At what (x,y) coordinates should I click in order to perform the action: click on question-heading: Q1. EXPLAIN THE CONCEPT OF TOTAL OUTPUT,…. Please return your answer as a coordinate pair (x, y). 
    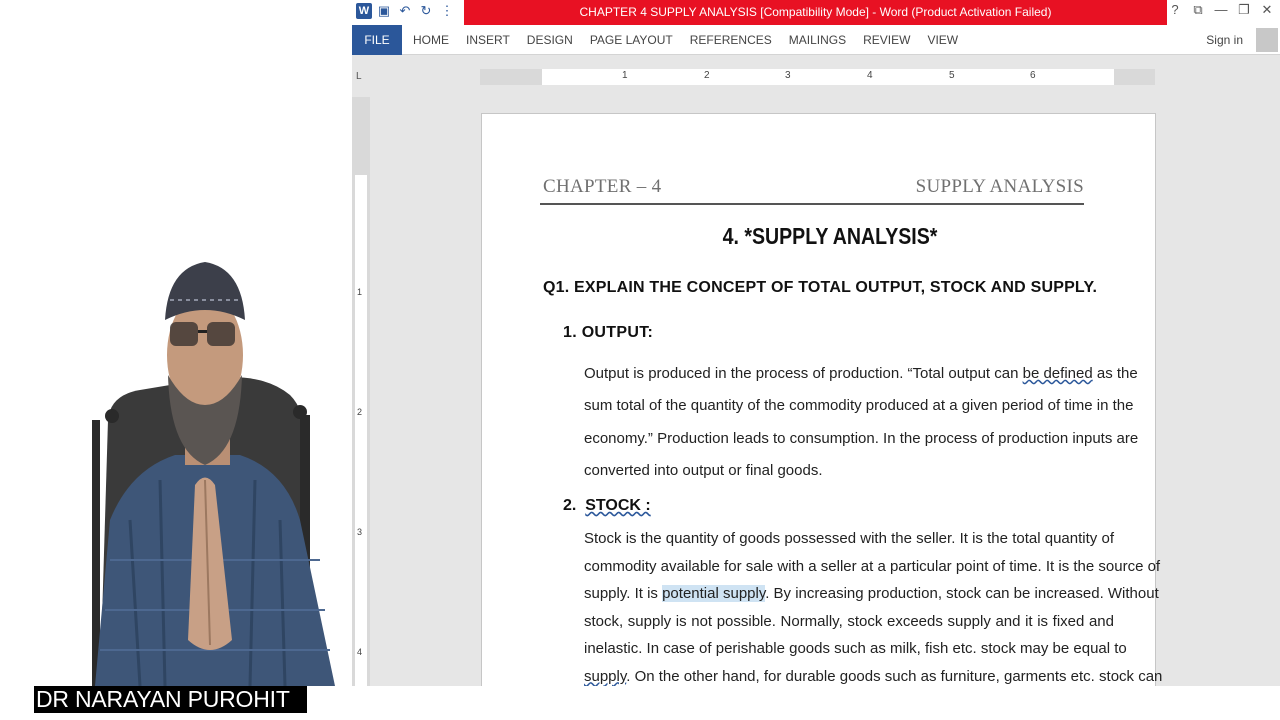
    Looking at the image, I should click on (820, 287).